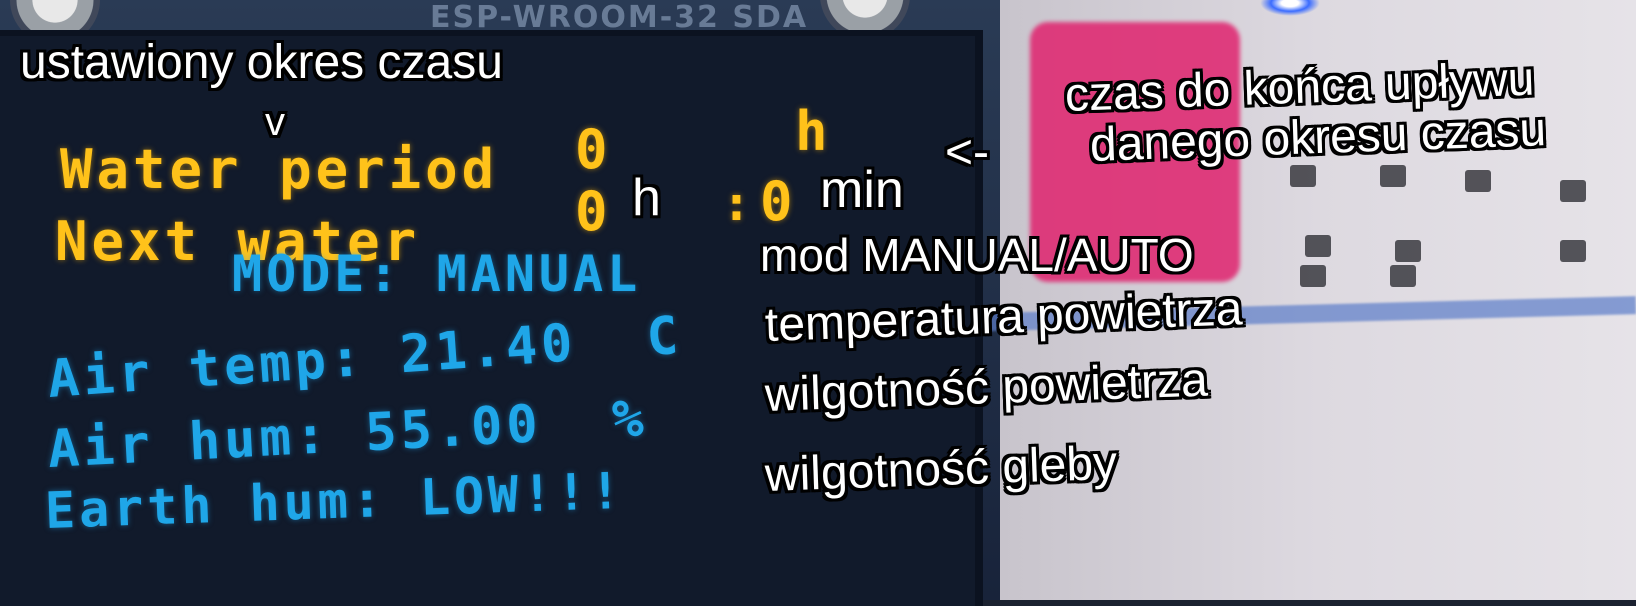 This screenshot has height=606, width=1636. I want to click on next-water-hours: 0, so click(593, 211).